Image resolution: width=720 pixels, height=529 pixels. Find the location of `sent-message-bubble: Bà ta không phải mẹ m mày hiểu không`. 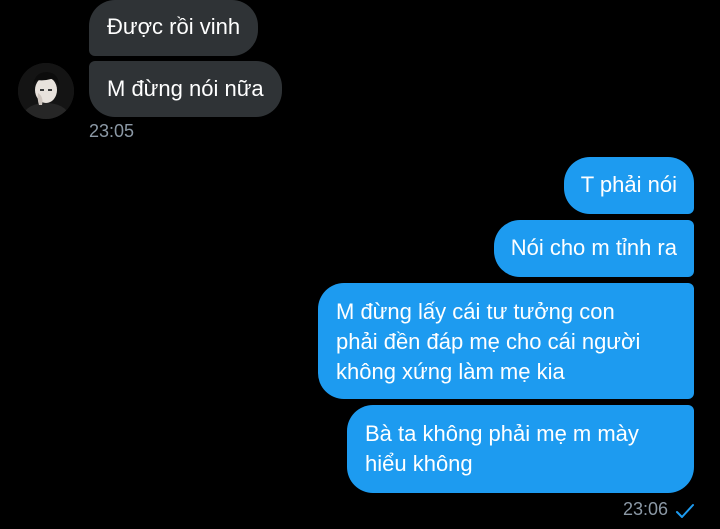

sent-message-bubble: Bà ta không phải mẹ m mày hiểu không is located at coordinates (520, 449).